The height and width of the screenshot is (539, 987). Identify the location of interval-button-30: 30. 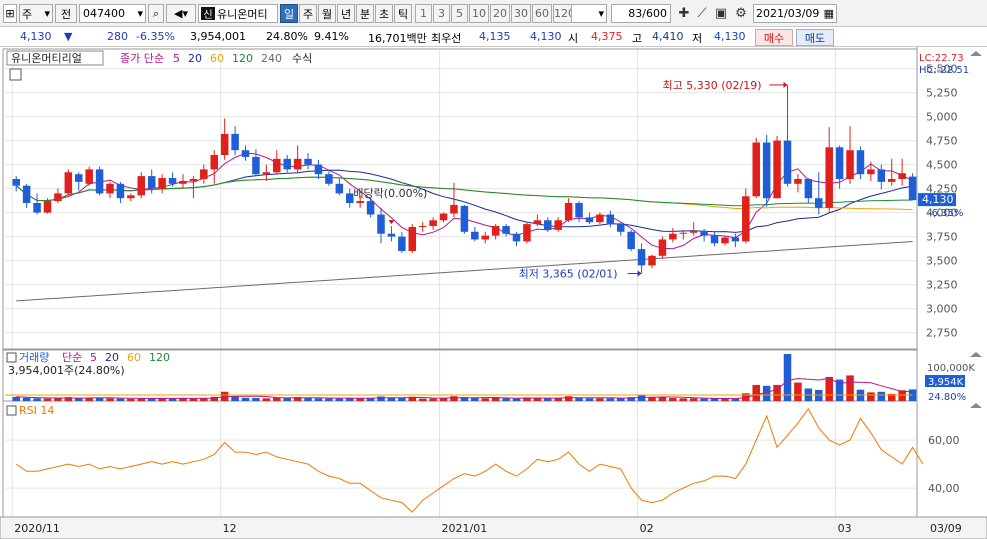
(521, 13).